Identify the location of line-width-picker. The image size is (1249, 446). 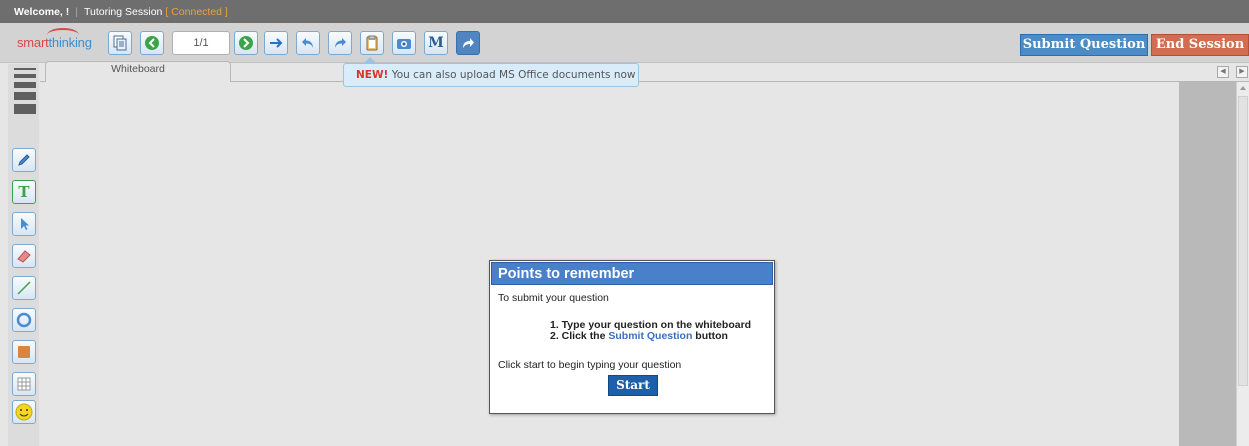
(25, 93).